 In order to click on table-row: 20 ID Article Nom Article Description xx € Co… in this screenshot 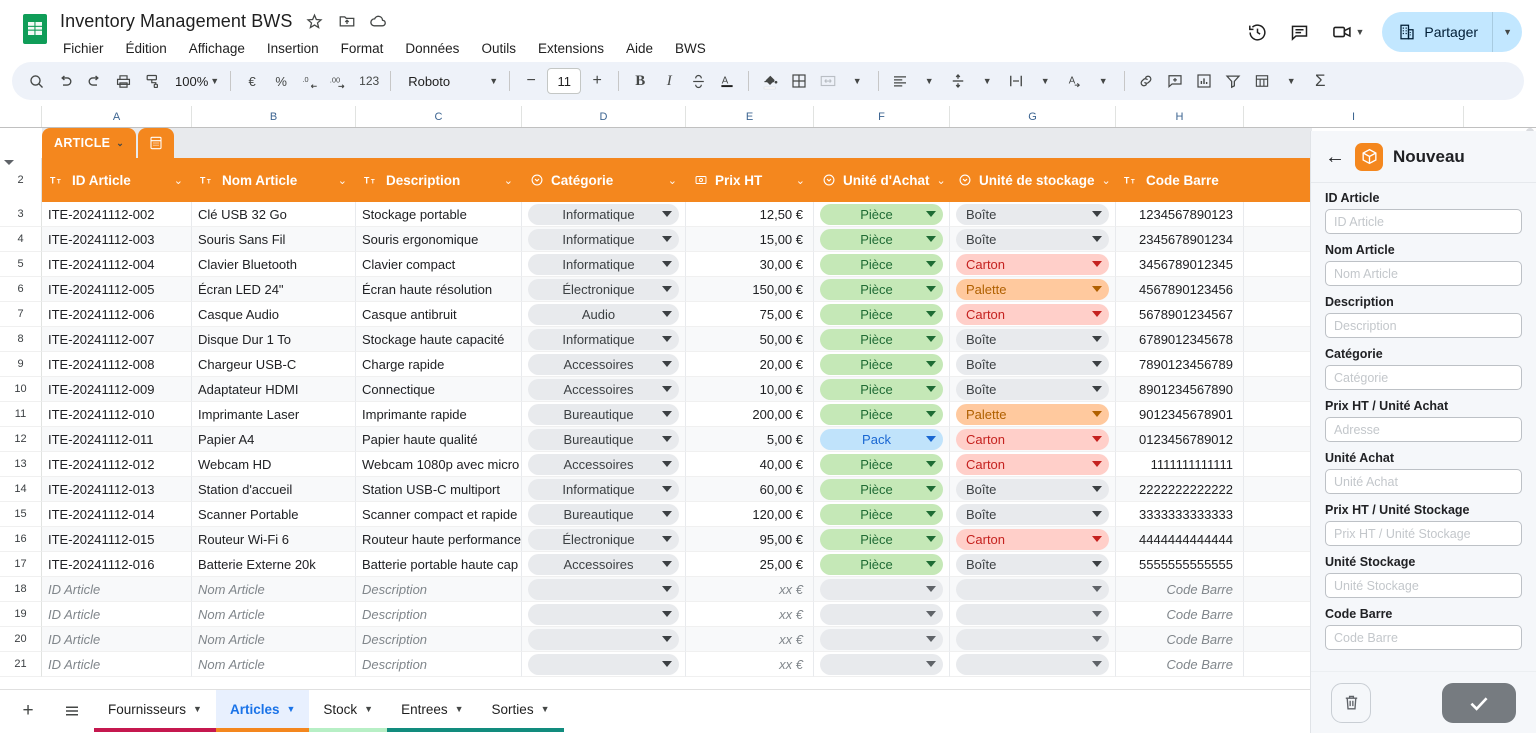, I will do `click(768, 639)`.